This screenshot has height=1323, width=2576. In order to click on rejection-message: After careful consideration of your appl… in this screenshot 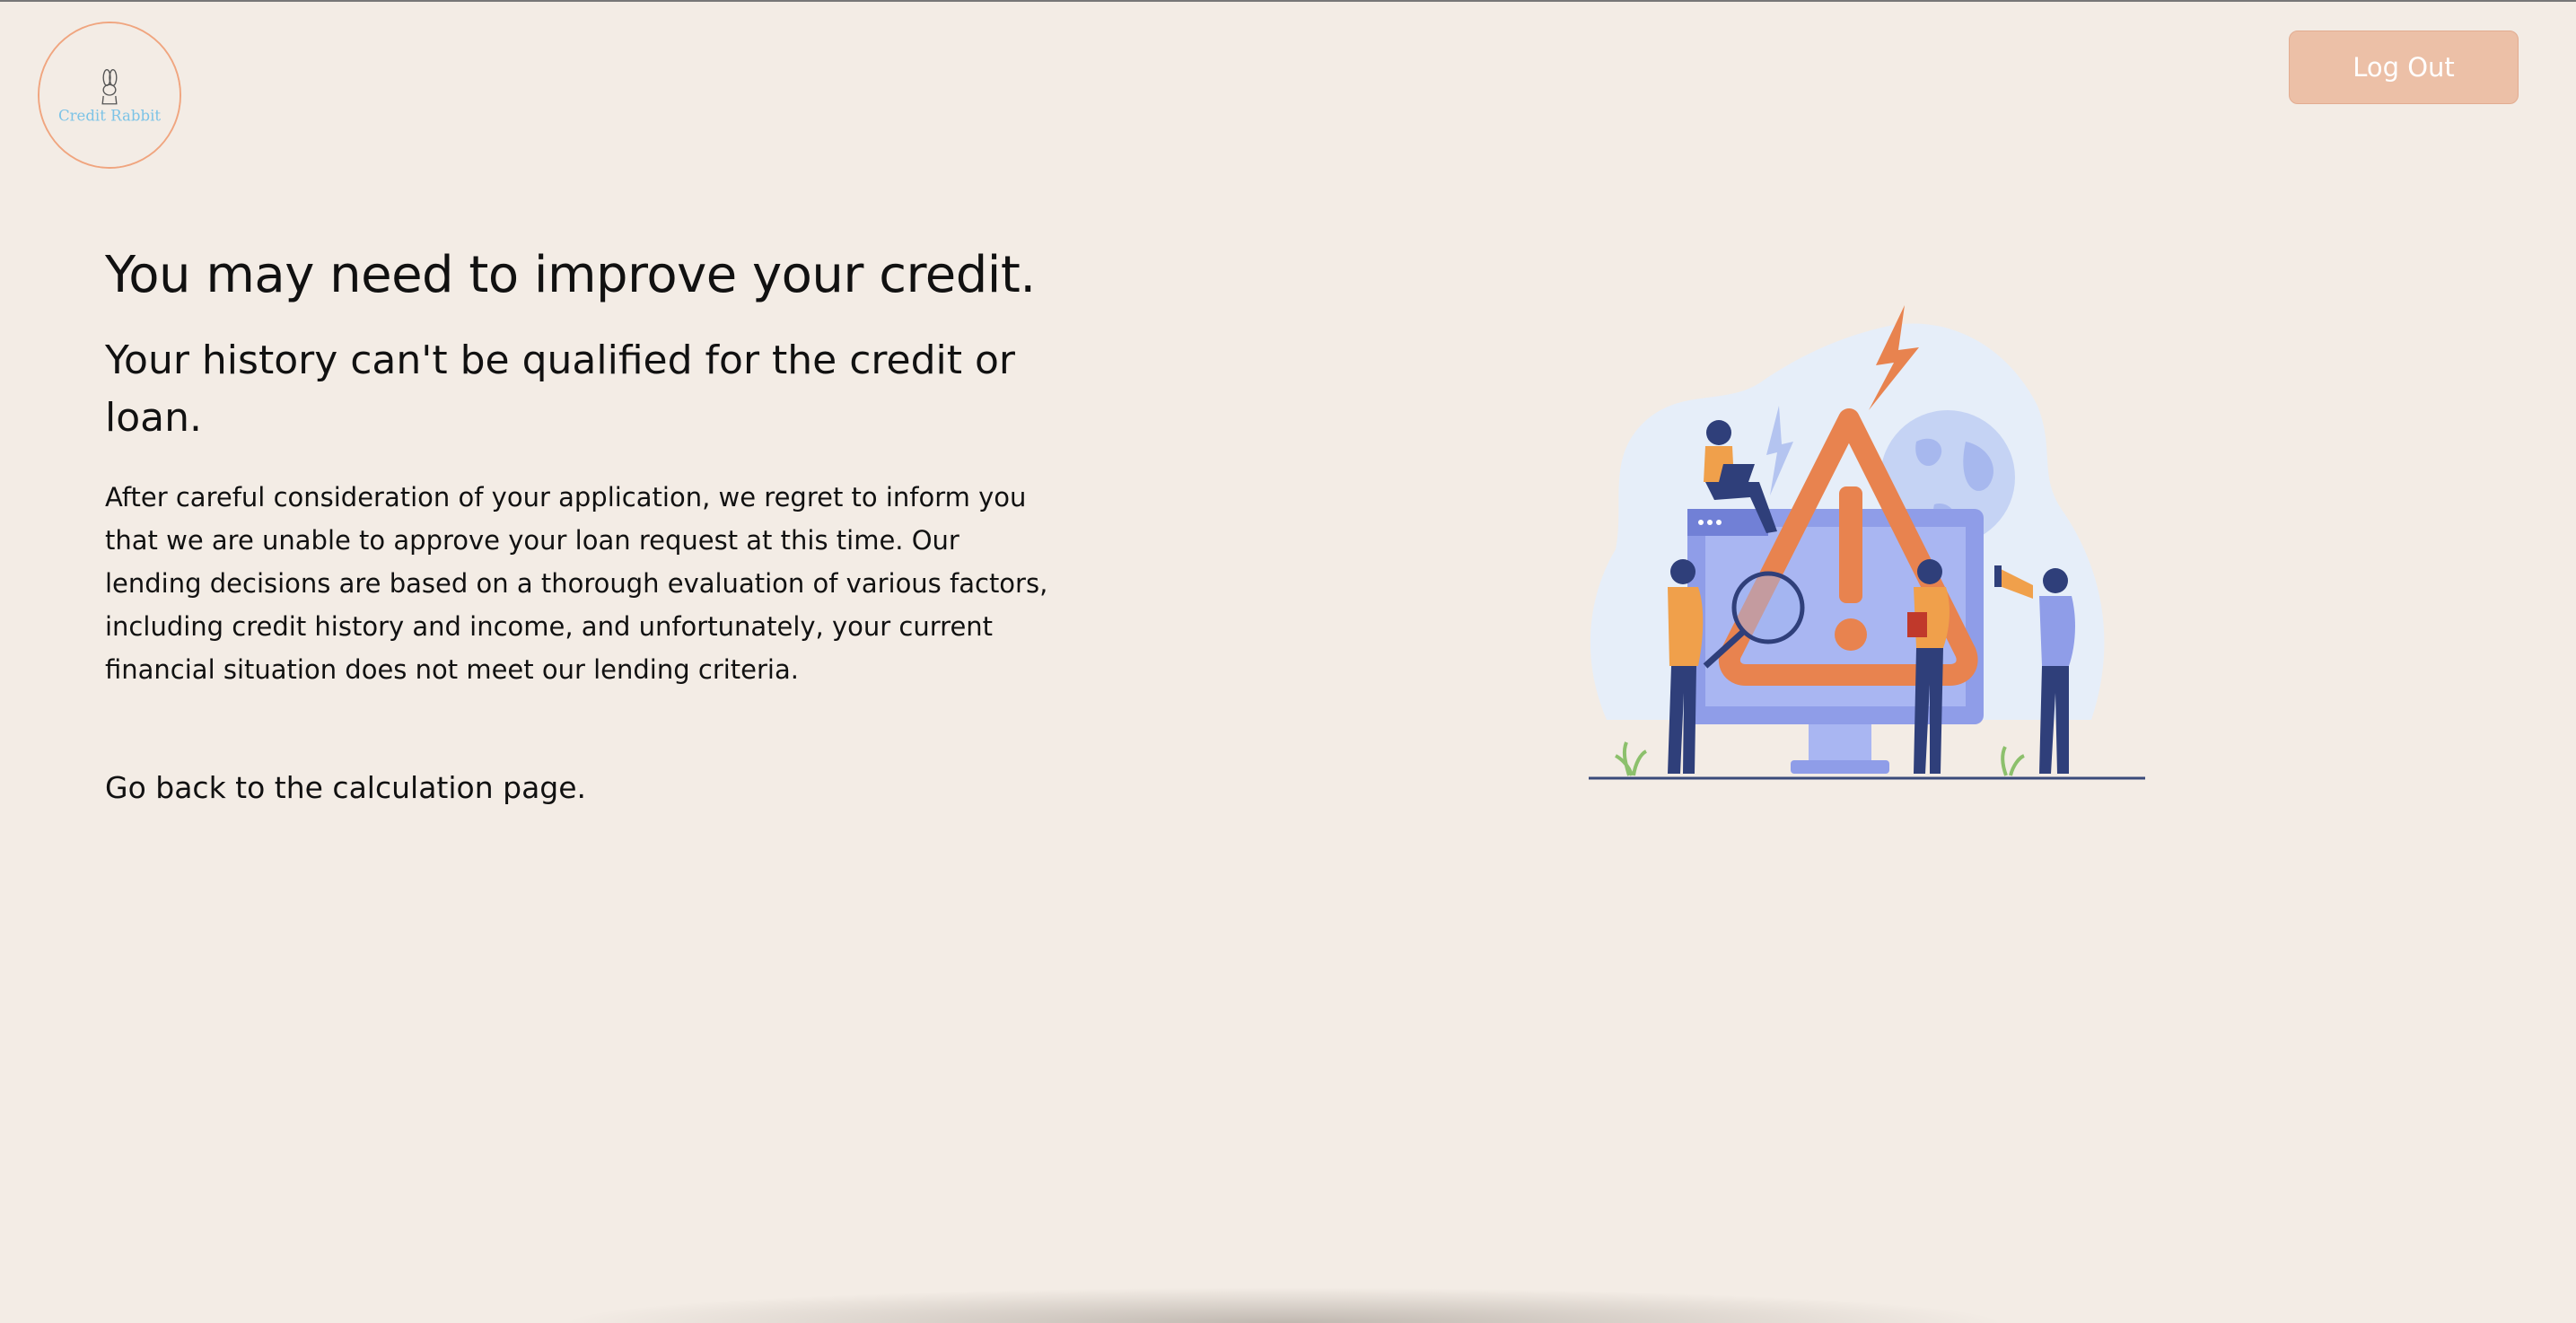, I will do `click(576, 583)`.